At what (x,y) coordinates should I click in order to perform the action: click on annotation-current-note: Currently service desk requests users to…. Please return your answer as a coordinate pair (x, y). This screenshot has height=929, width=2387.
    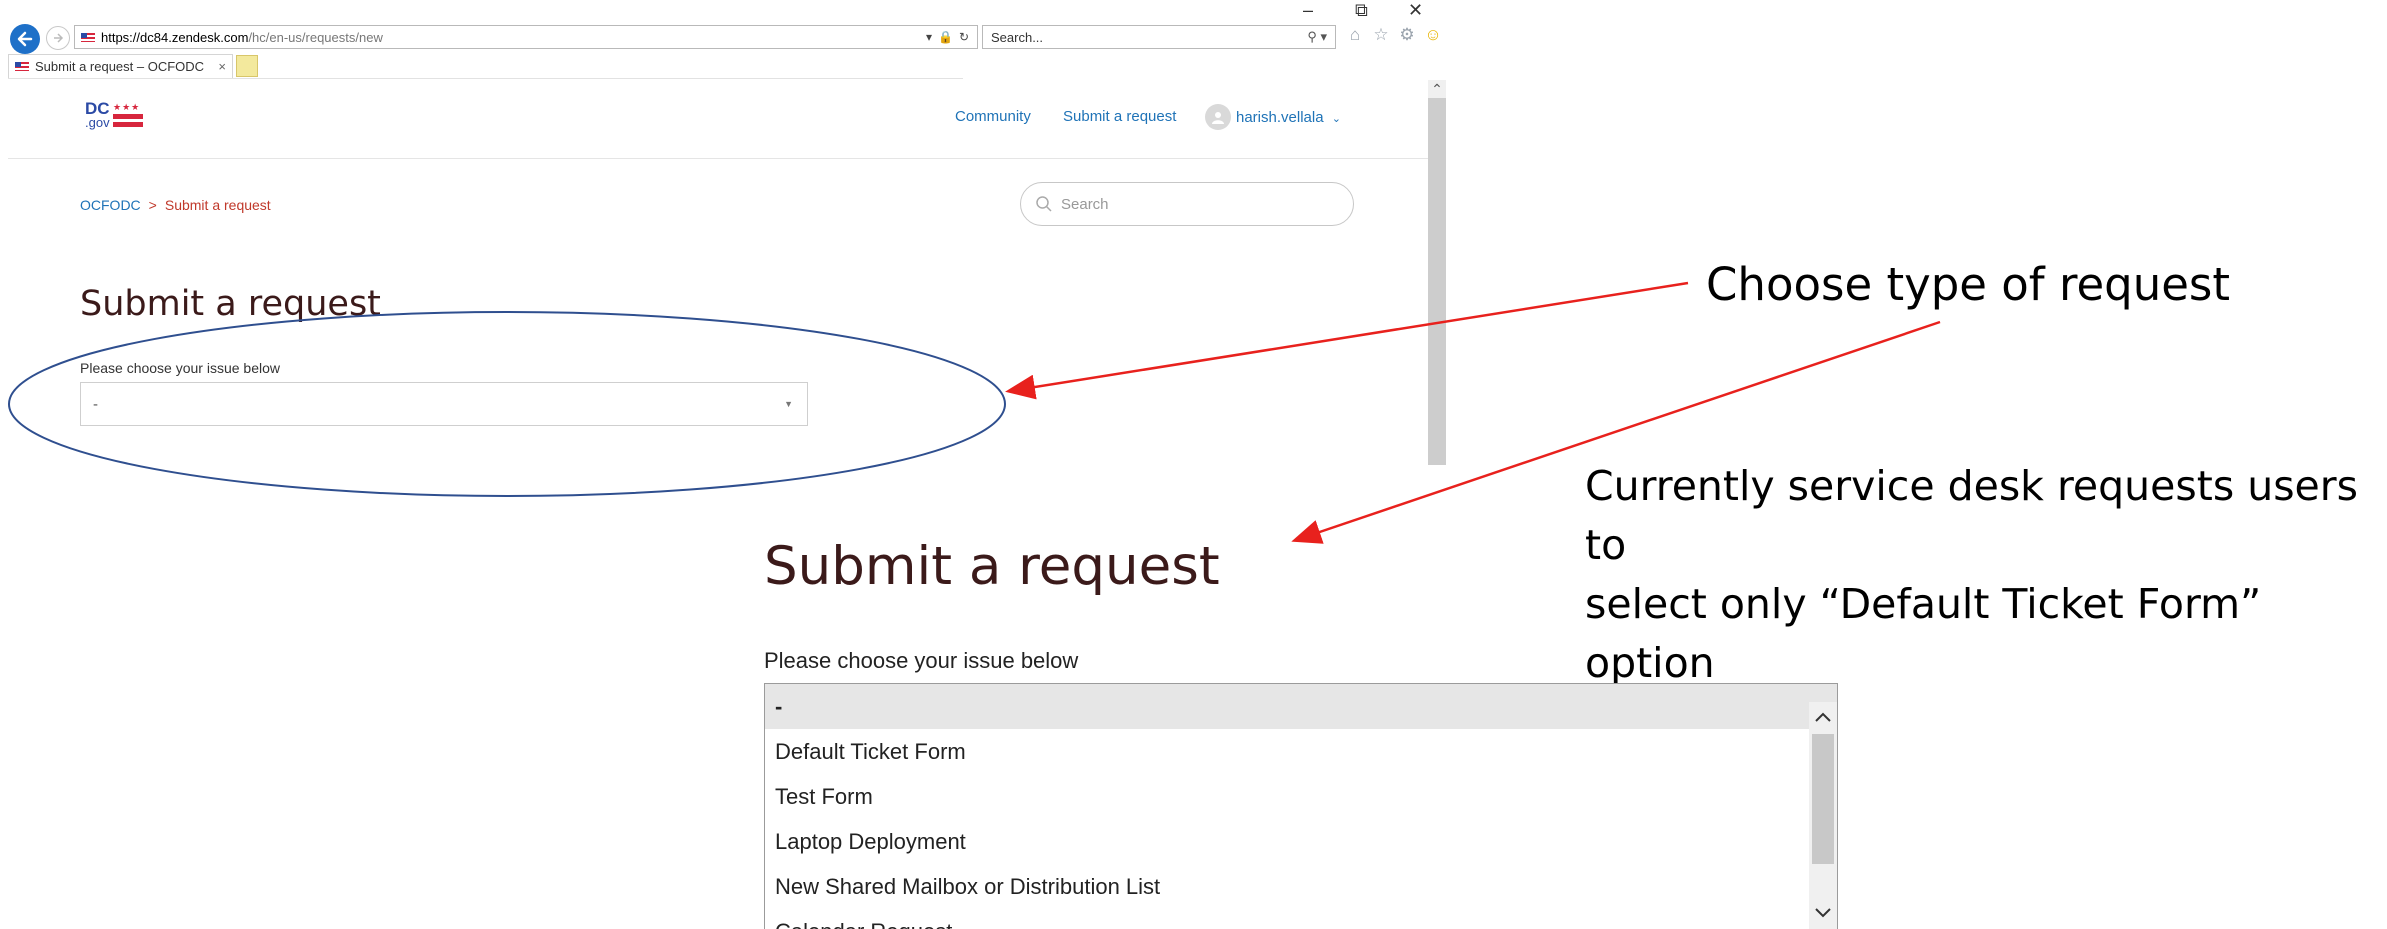
    Looking at the image, I should click on (1986, 575).